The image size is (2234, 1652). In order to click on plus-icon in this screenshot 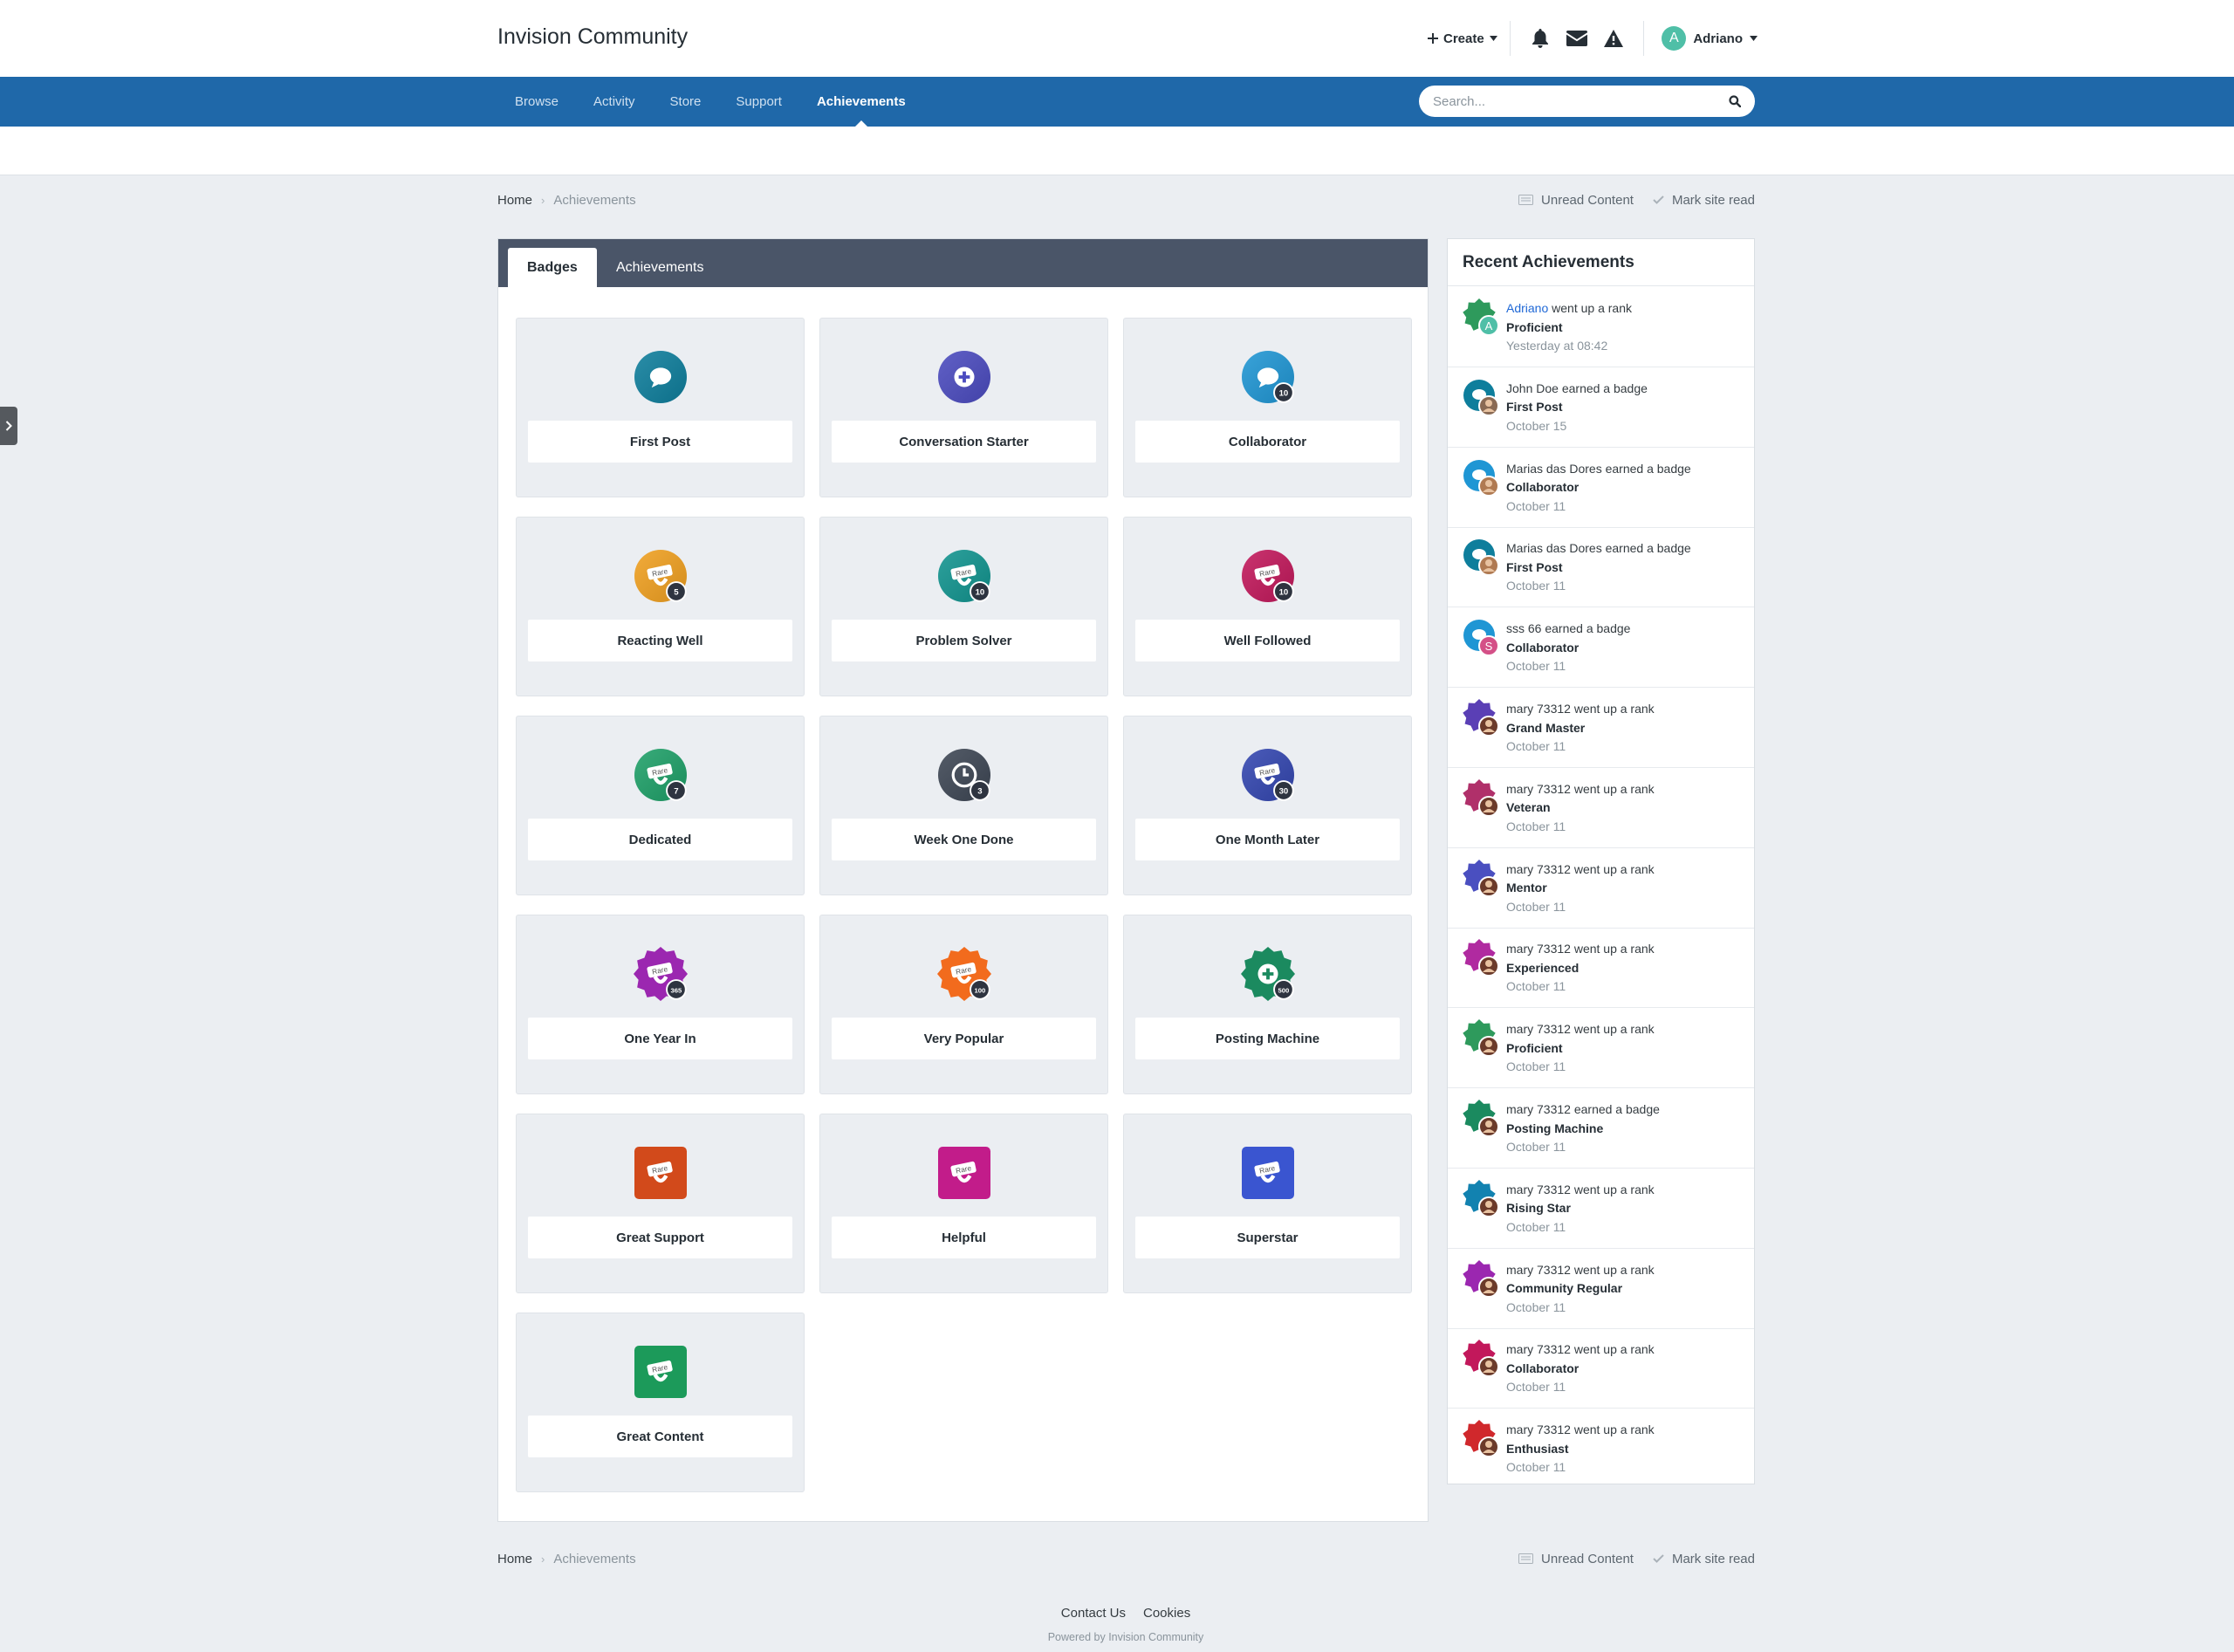, I will do `click(1433, 38)`.